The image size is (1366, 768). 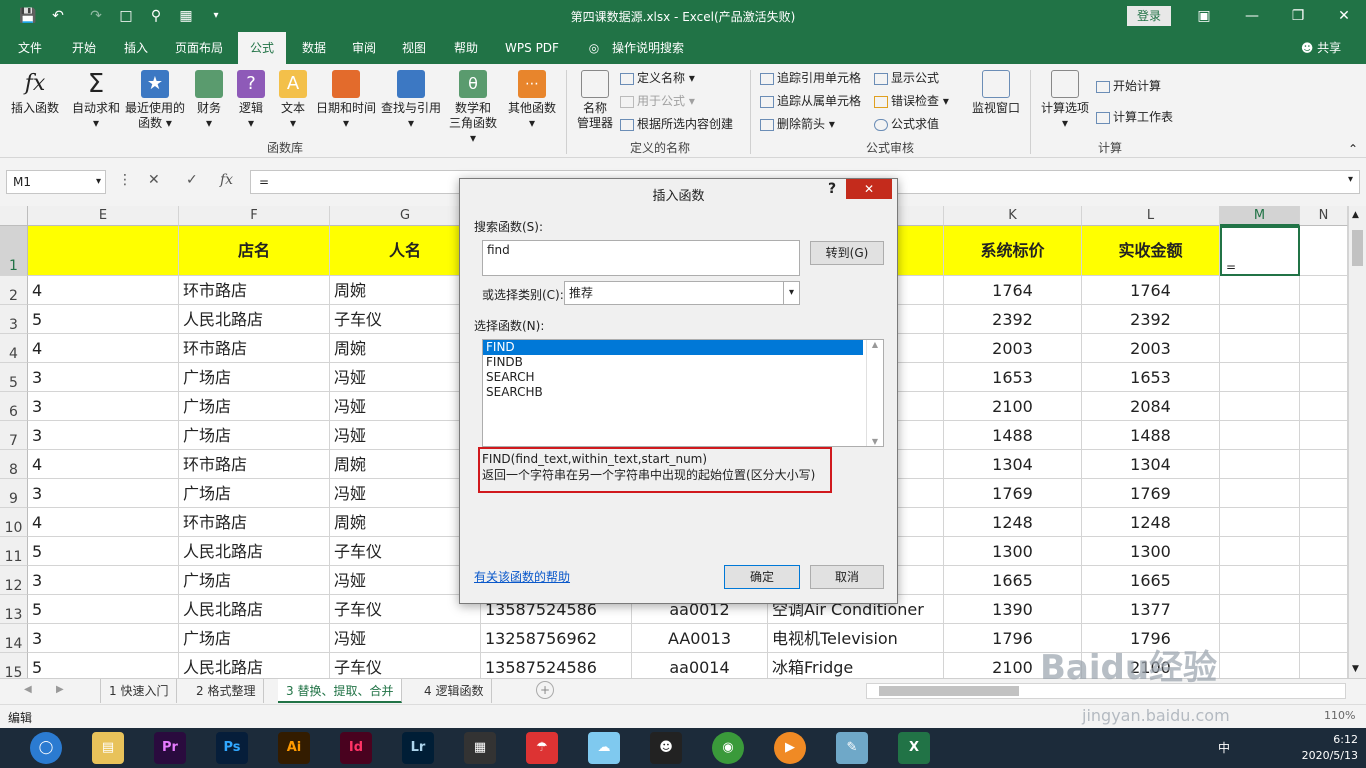 What do you see at coordinates (254, 435) in the screenshot?
I see `cell-f7: 广场店` at bounding box center [254, 435].